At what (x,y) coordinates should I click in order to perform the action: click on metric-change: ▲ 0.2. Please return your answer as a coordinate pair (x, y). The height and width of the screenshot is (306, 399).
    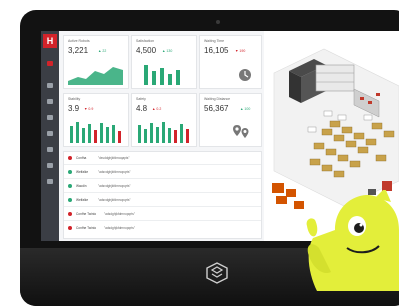
    Looking at the image, I should click on (157, 109).